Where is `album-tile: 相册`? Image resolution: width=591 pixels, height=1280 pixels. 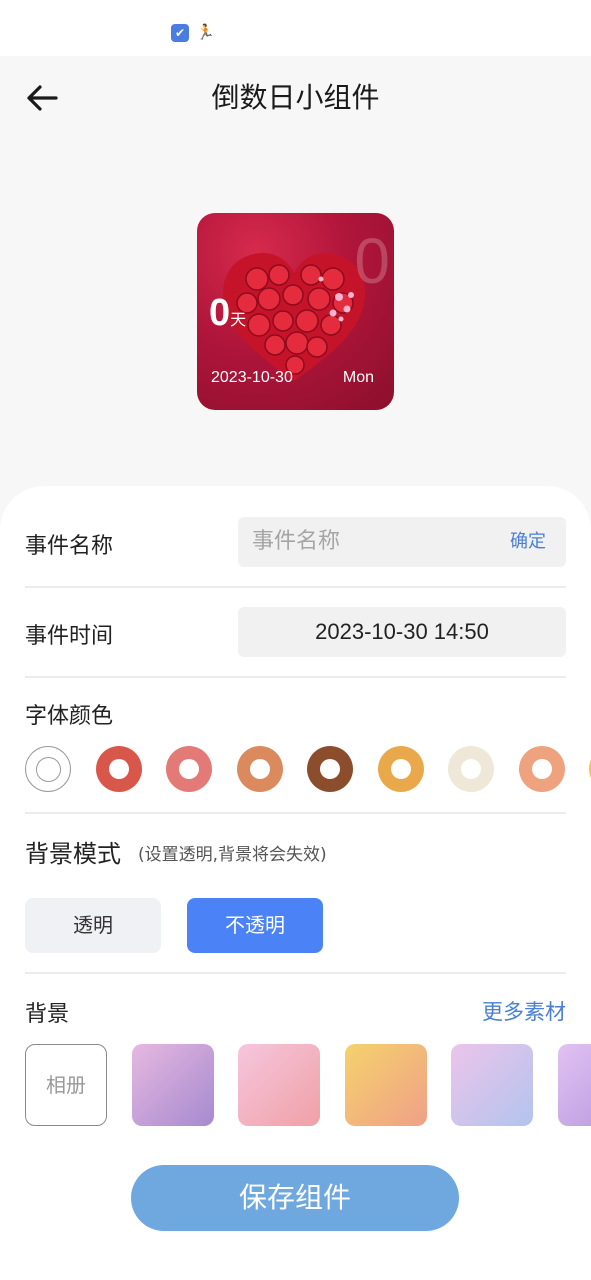
album-tile: 相册 is located at coordinates (66, 1085).